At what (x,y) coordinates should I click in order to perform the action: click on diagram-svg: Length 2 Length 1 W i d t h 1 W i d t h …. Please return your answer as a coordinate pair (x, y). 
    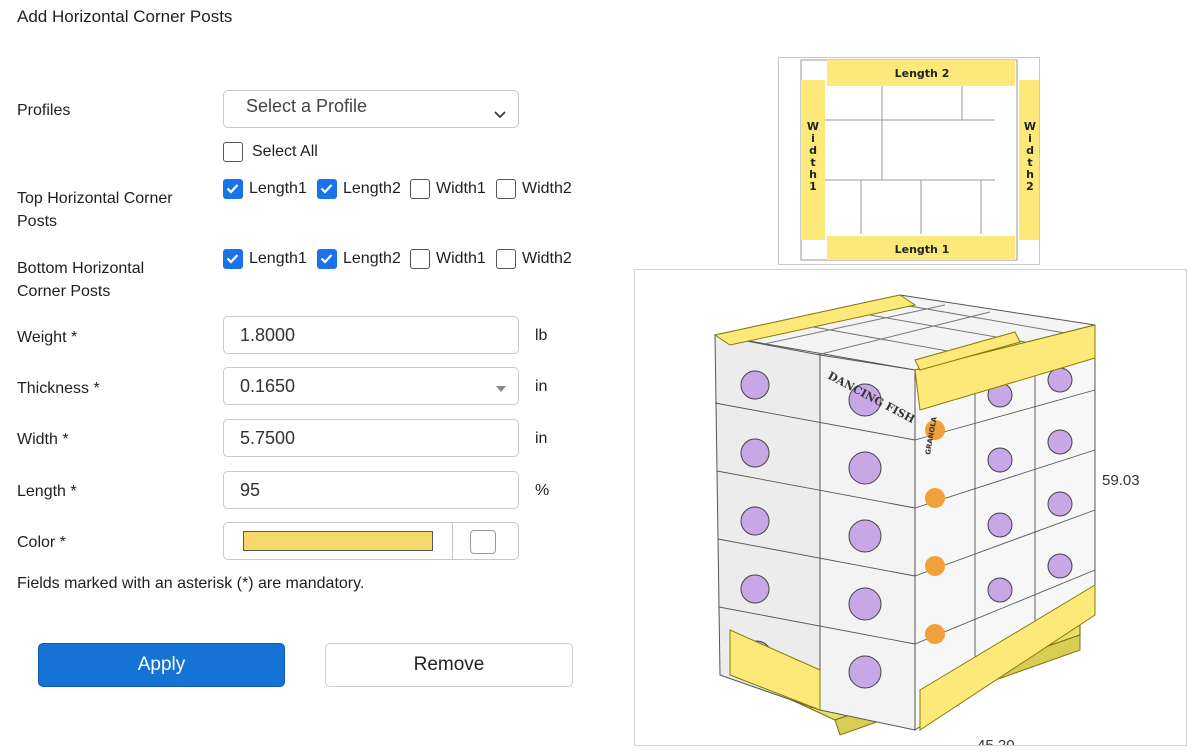
    Looking at the image, I should click on (920, 160).